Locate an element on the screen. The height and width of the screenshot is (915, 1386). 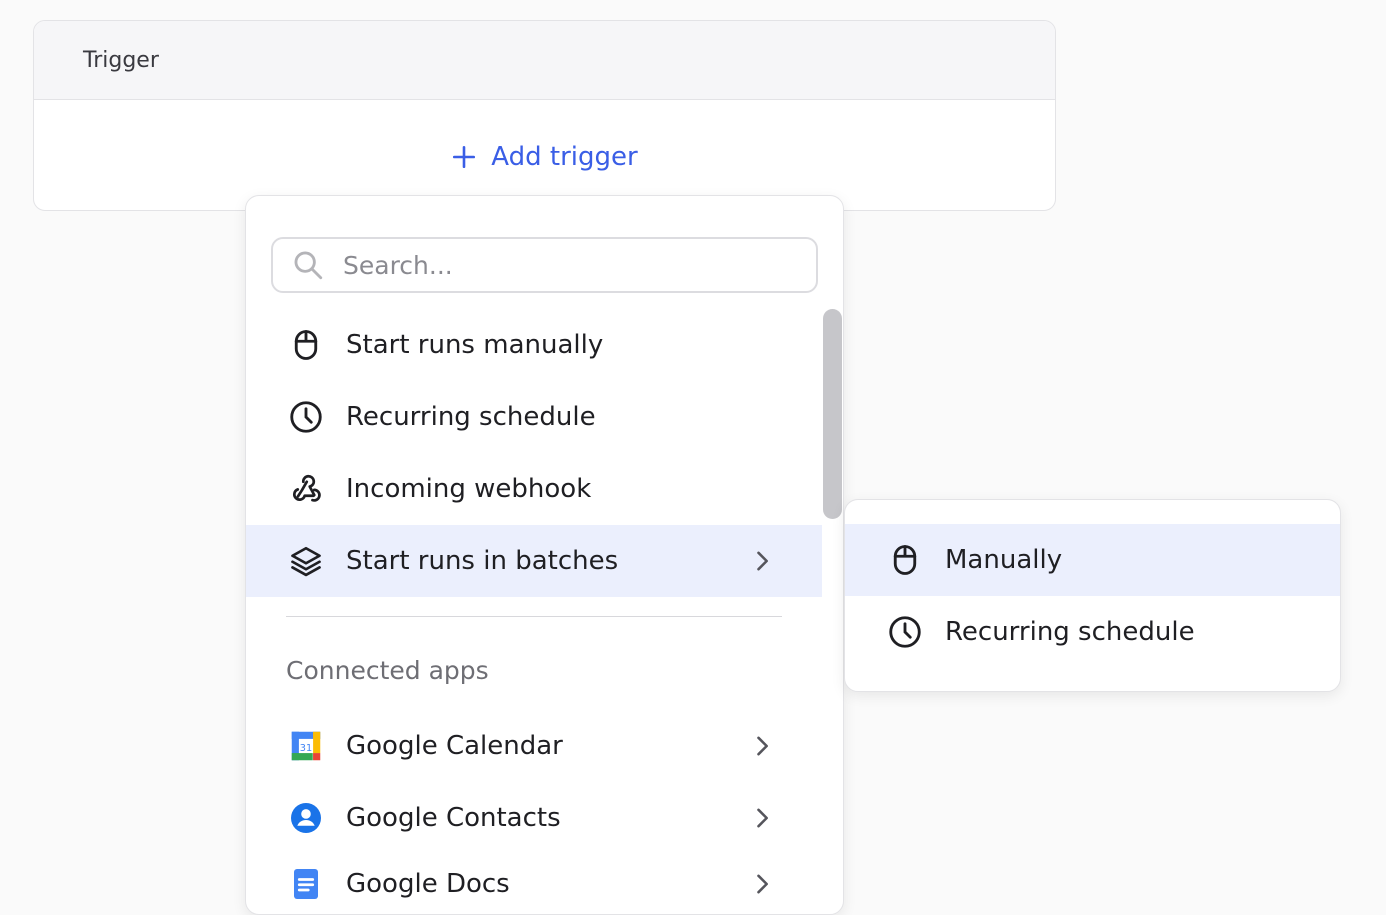
trigger-card-header: Trigger is located at coordinates (544, 60).